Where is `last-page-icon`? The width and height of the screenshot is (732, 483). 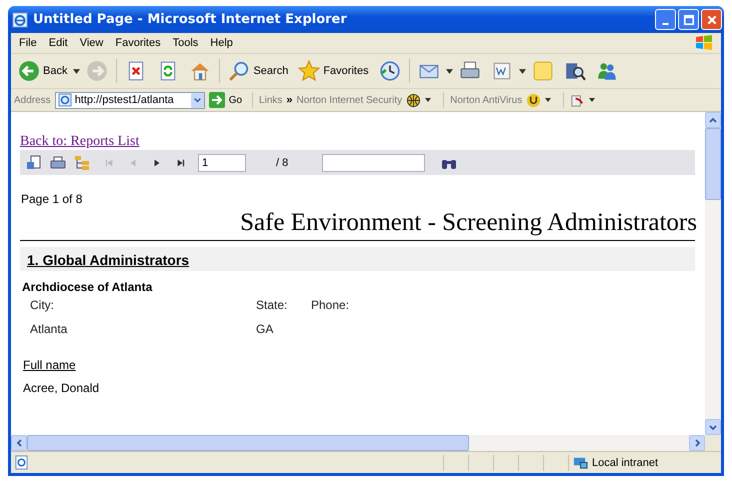
last-page-icon is located at coordinates (181, 163).